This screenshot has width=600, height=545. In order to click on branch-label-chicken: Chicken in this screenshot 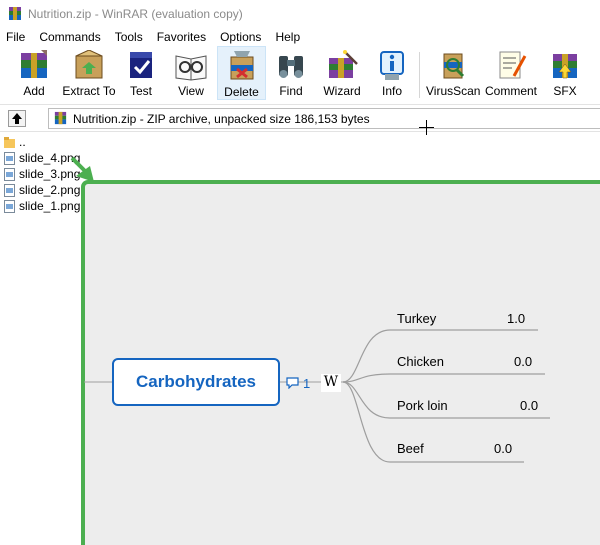, I will do `click(420, 361)`.